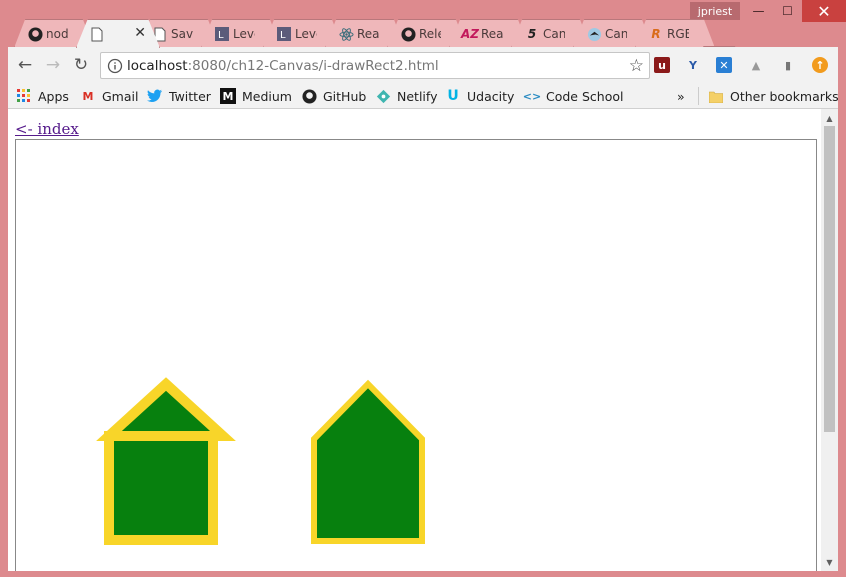  Describe the element at coordinates (161, 488) in the screenshot. I see `house-1-walls` at that location.